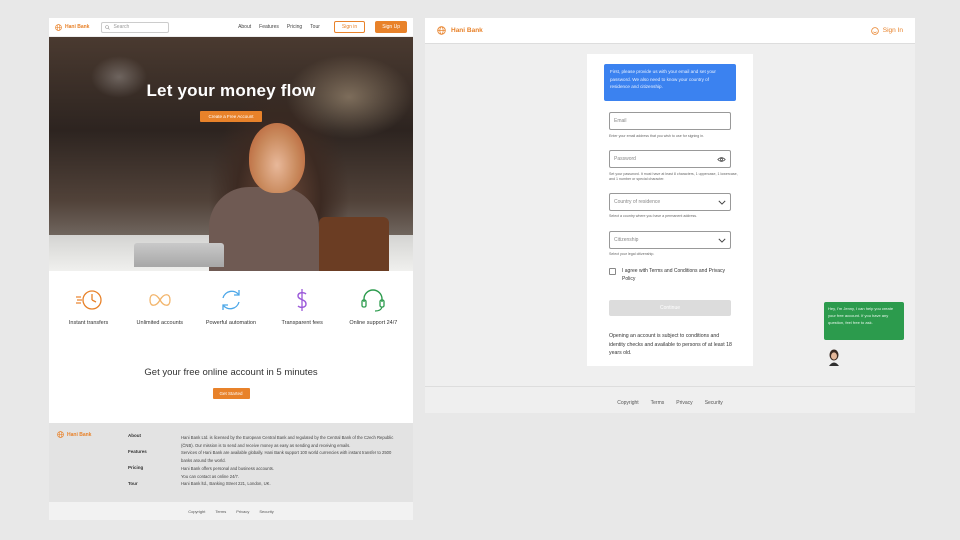 The width and height of the screenshot is (960, 540). What do you see at coordinates (670, 159) in the screenshot?
I see `password-field: Password` at bounding box center [670, 159].